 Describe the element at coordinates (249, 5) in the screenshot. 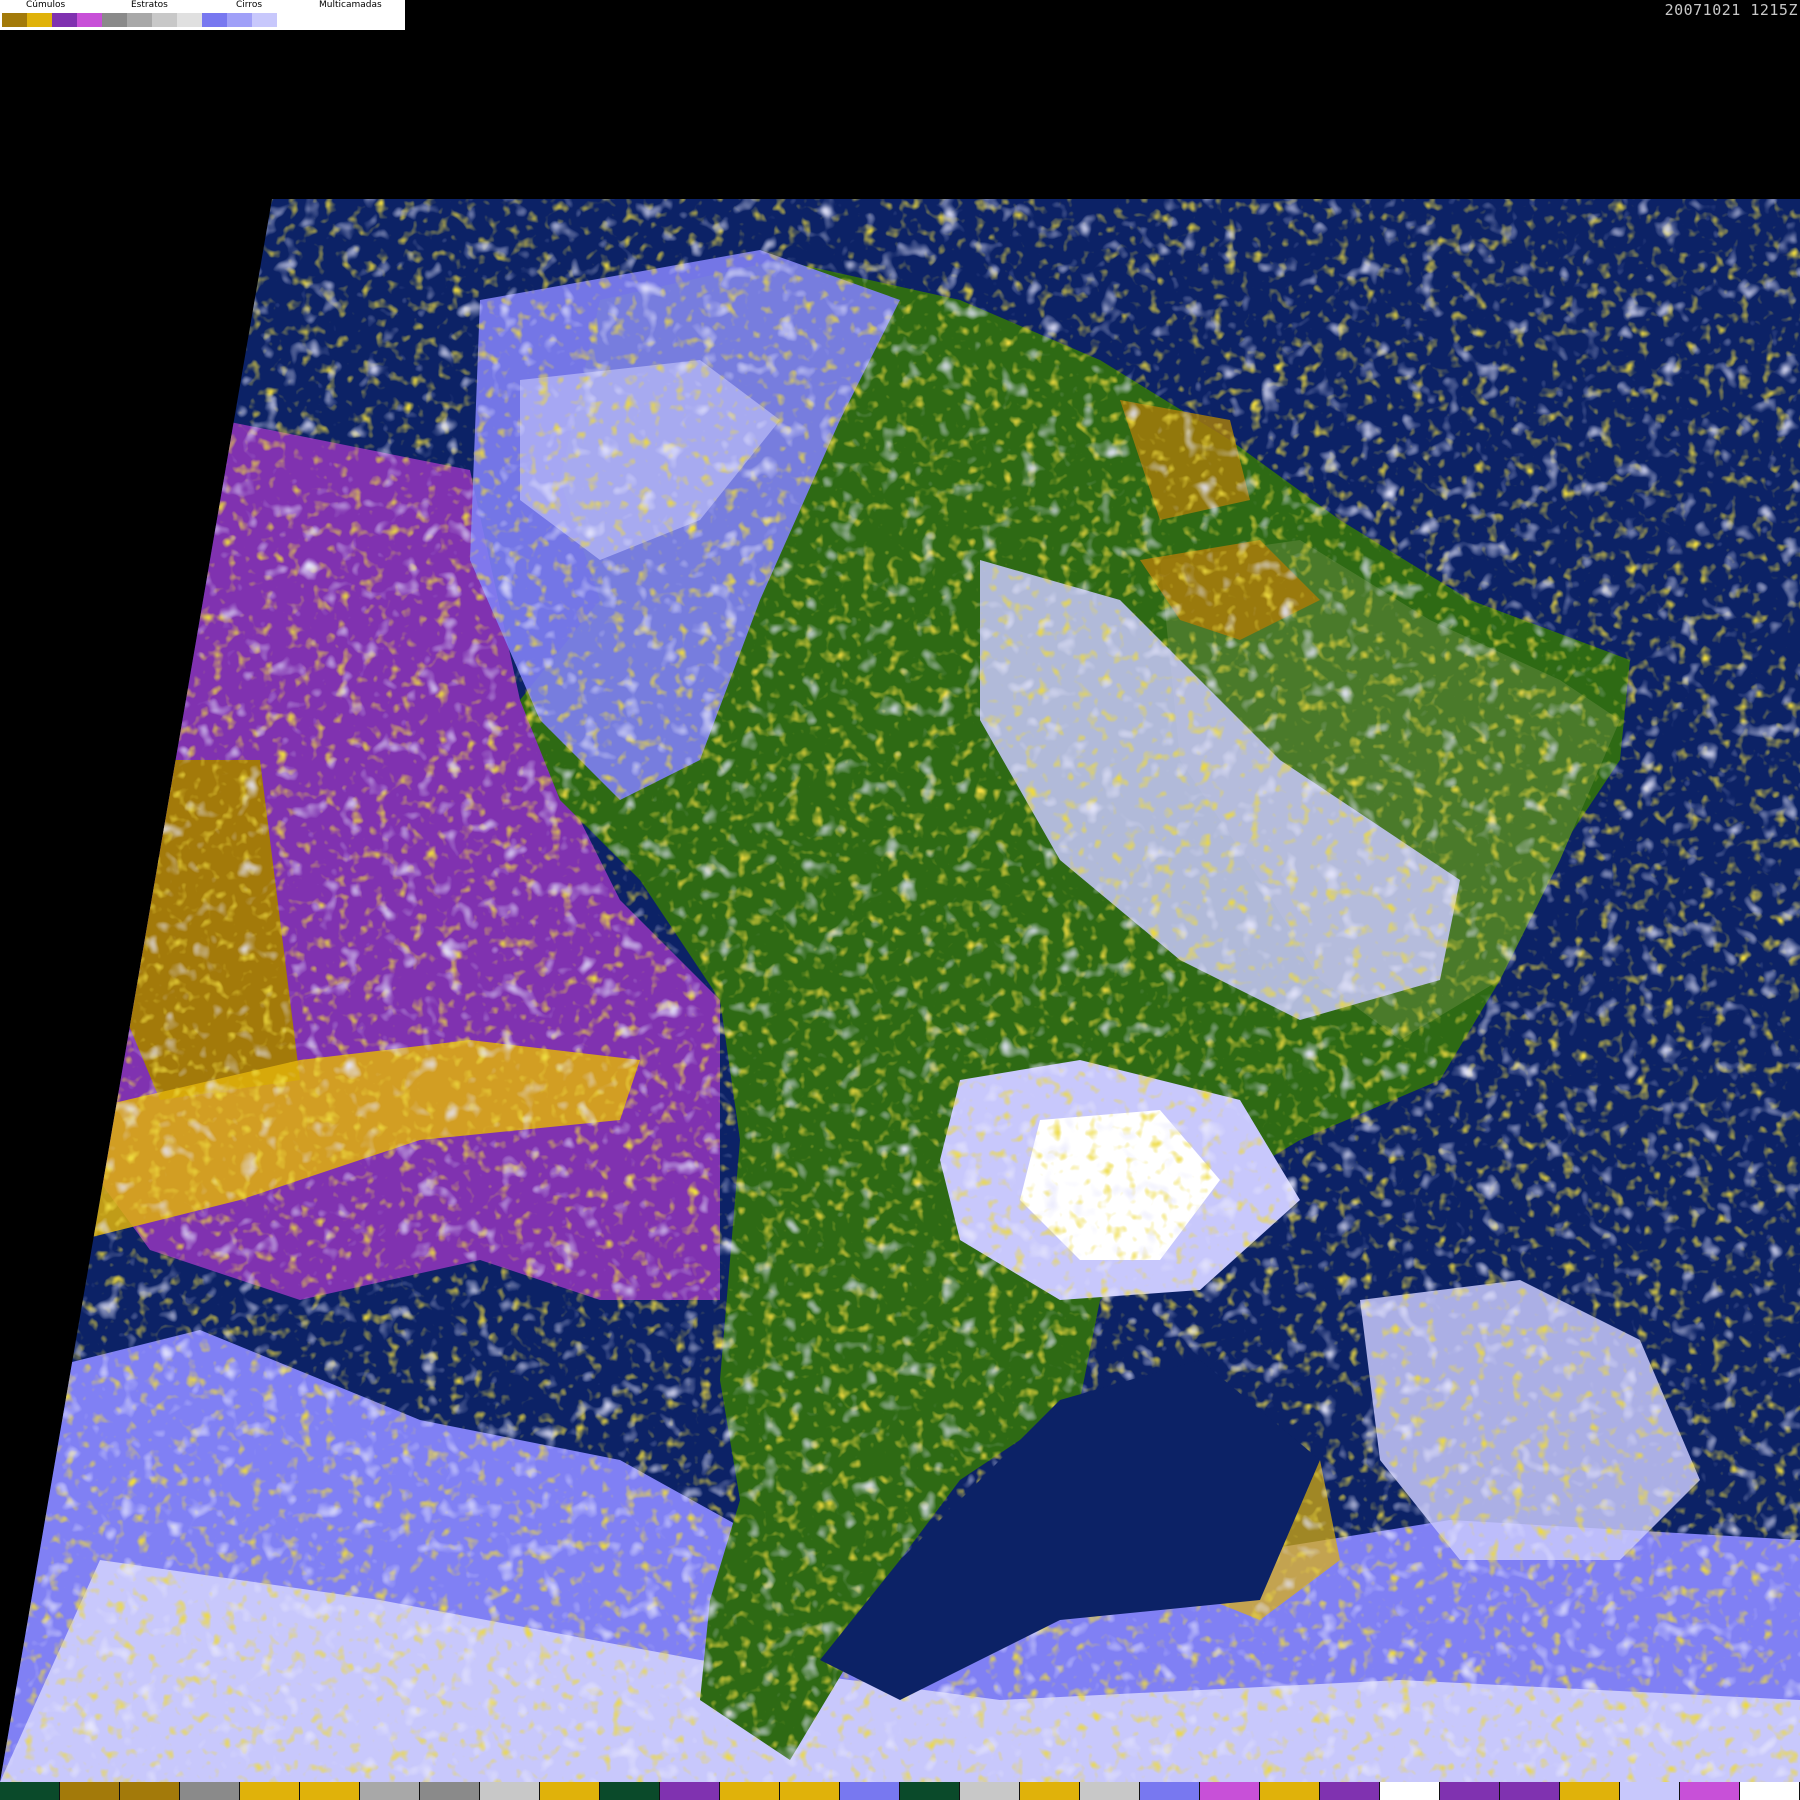

I see `legend-label-cirrus: Cirros` at that location.